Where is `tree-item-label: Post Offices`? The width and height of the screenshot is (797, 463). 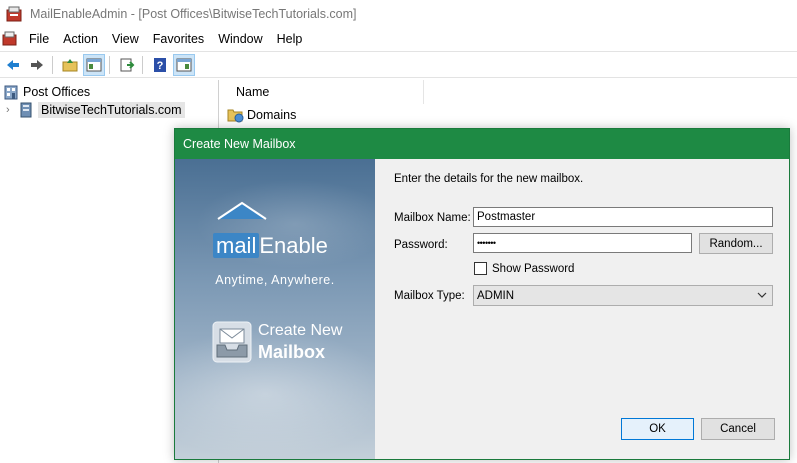
tree-item-label: Post Offices is located at coordinates (57, 92).